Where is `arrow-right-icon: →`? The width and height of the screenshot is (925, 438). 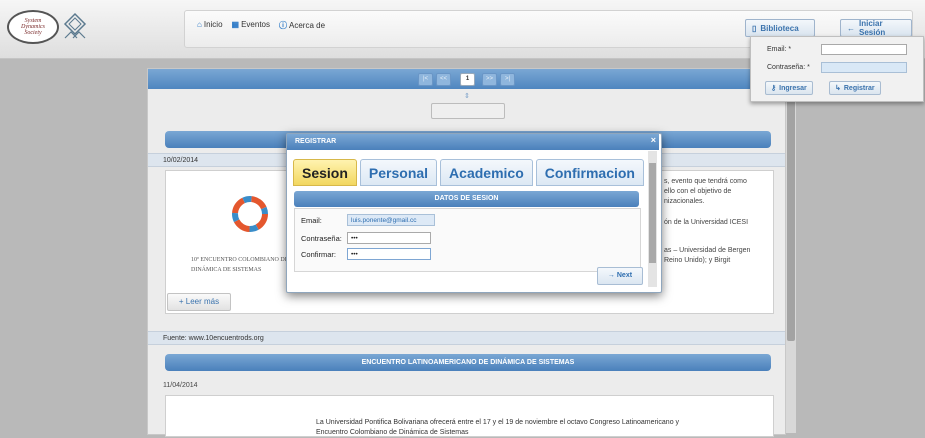
arrow-right-icon: → is located at coordinates (612, 275).